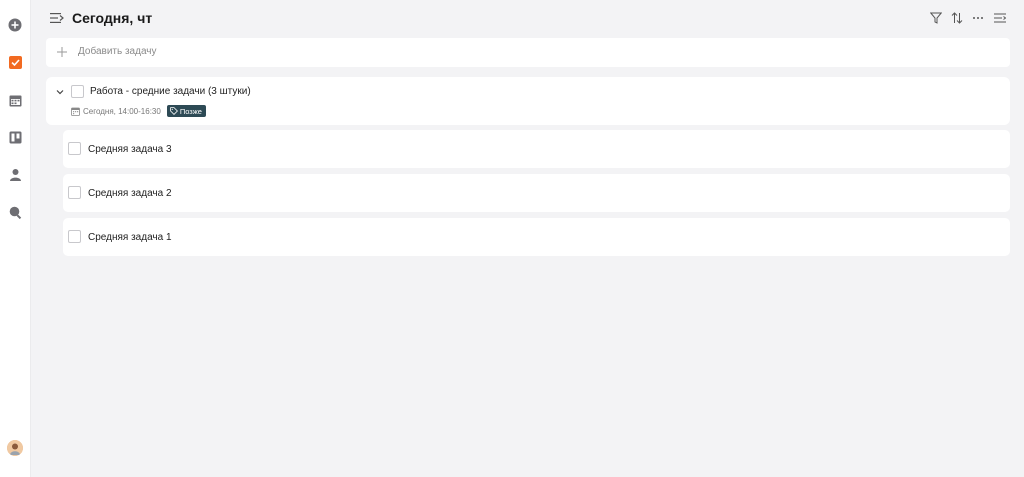  What do you see at coordinates (77, 91) in the screenshot?
I see `group-checkbox` at bounding box center [77, 91].